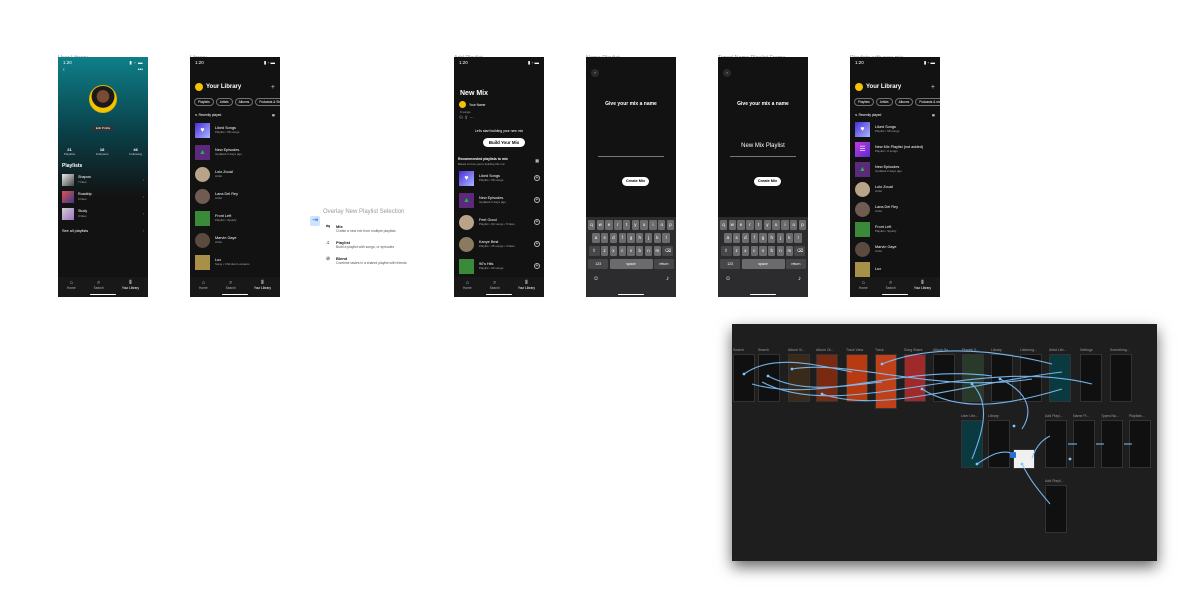 The height and width of the screenshot is (600, 1200). What do you see at coordinates (594, 251) in the screenshot?
I see `shift-key: ⇧` at bounding box center [594, 251].